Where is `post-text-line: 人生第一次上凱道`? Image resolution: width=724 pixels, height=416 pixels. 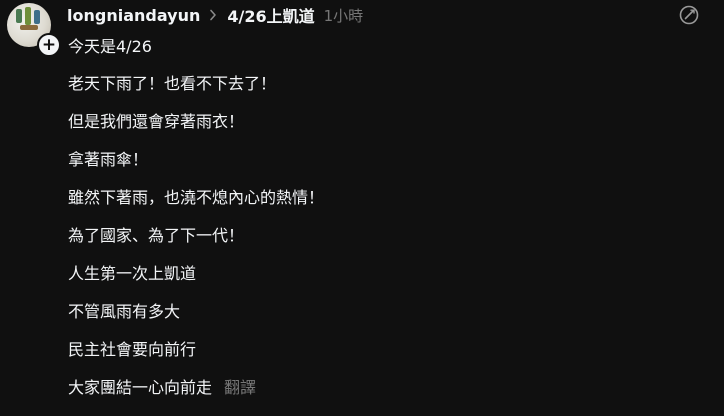 post-text-line: 人生第一次上凱道 is located at coordinates (132, 273).